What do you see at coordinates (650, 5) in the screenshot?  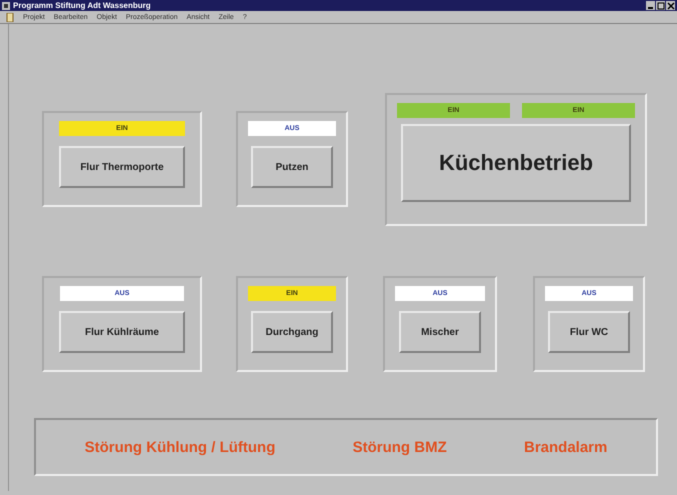 I see `minimize-button` at bounding box center [650, 5].